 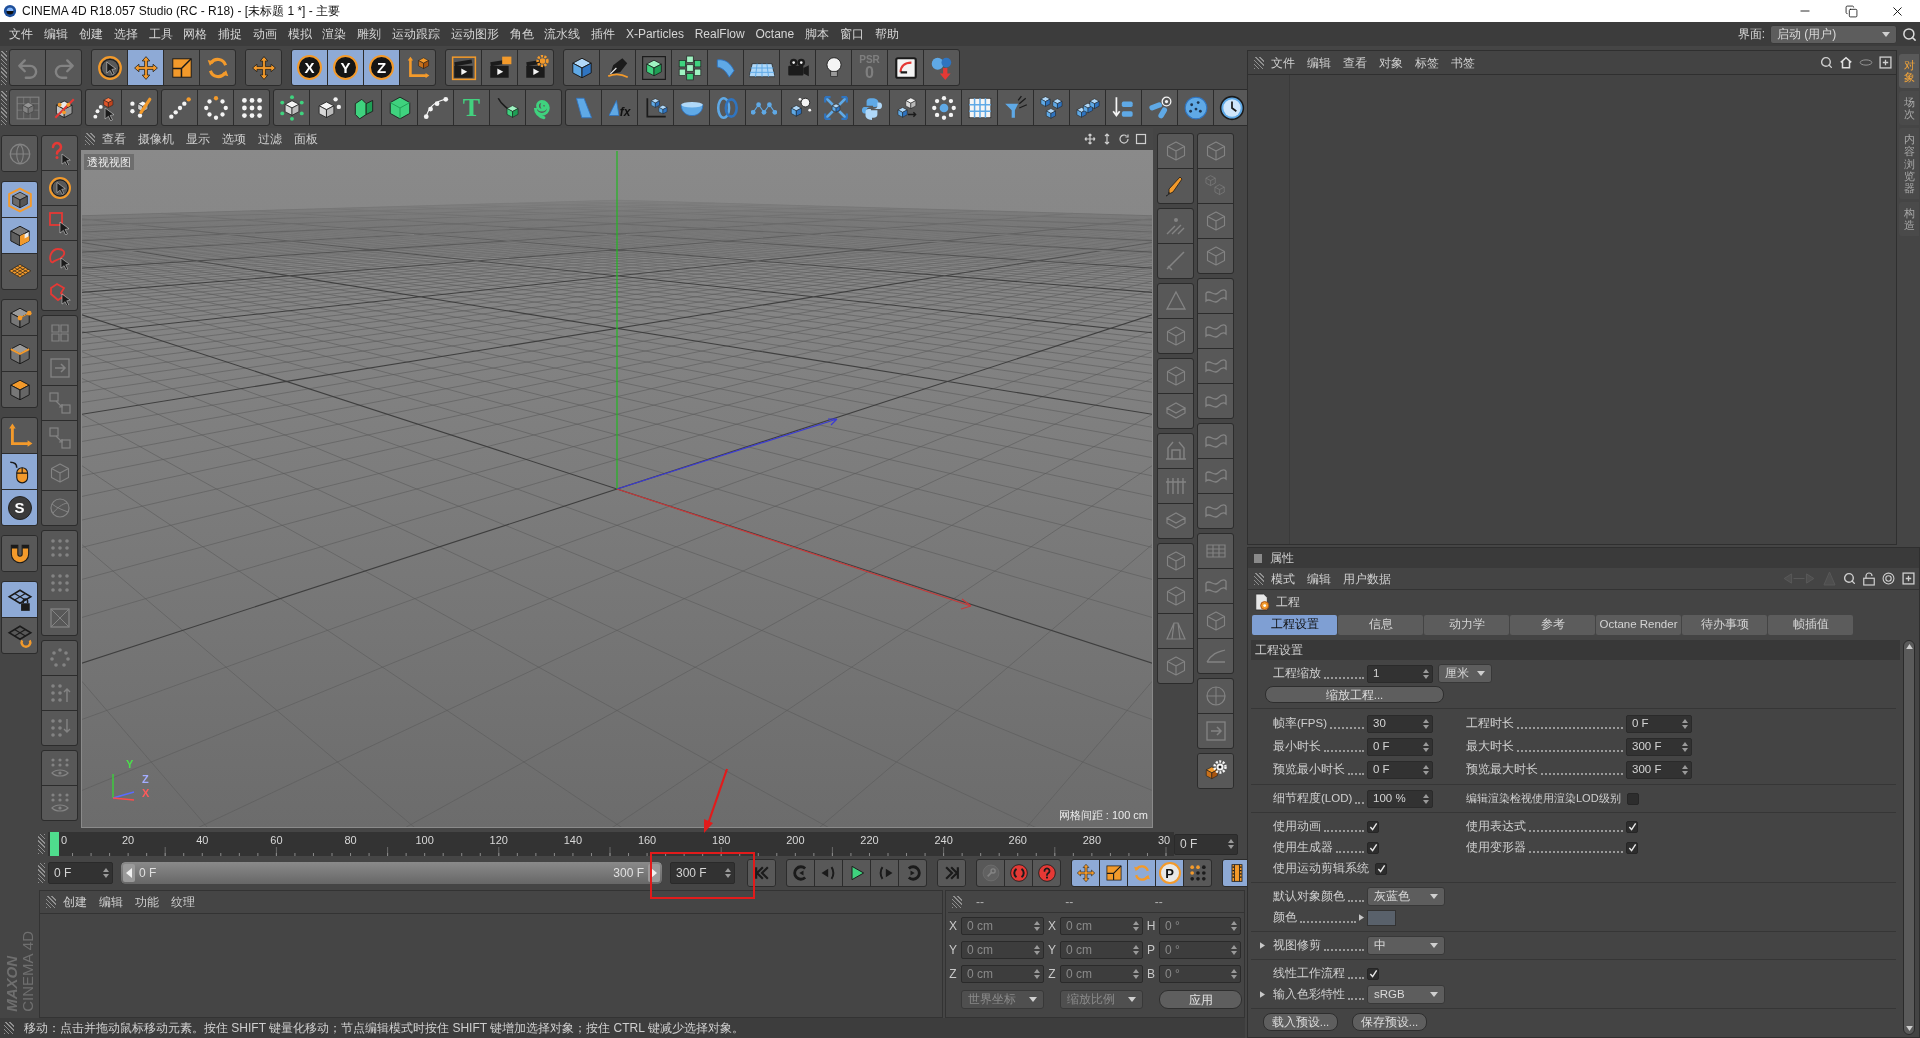 I want to click on menu-item: 对象, so click(x=1391, y=62).